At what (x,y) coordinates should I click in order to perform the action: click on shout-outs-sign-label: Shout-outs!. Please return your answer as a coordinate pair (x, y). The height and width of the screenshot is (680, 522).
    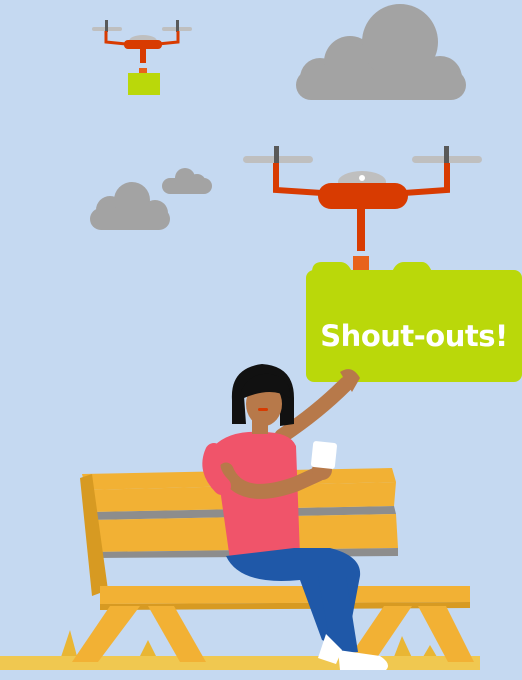
    Looking at the image, I should click on (414, 336).